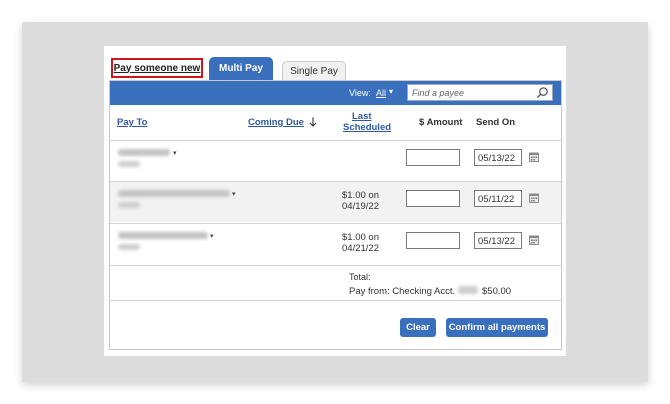 The width and height of the screenshot is (670, 404). I want to click on table-row: ▾ $1.00 on 04/19/22 05/11/22, so click(335, 201).